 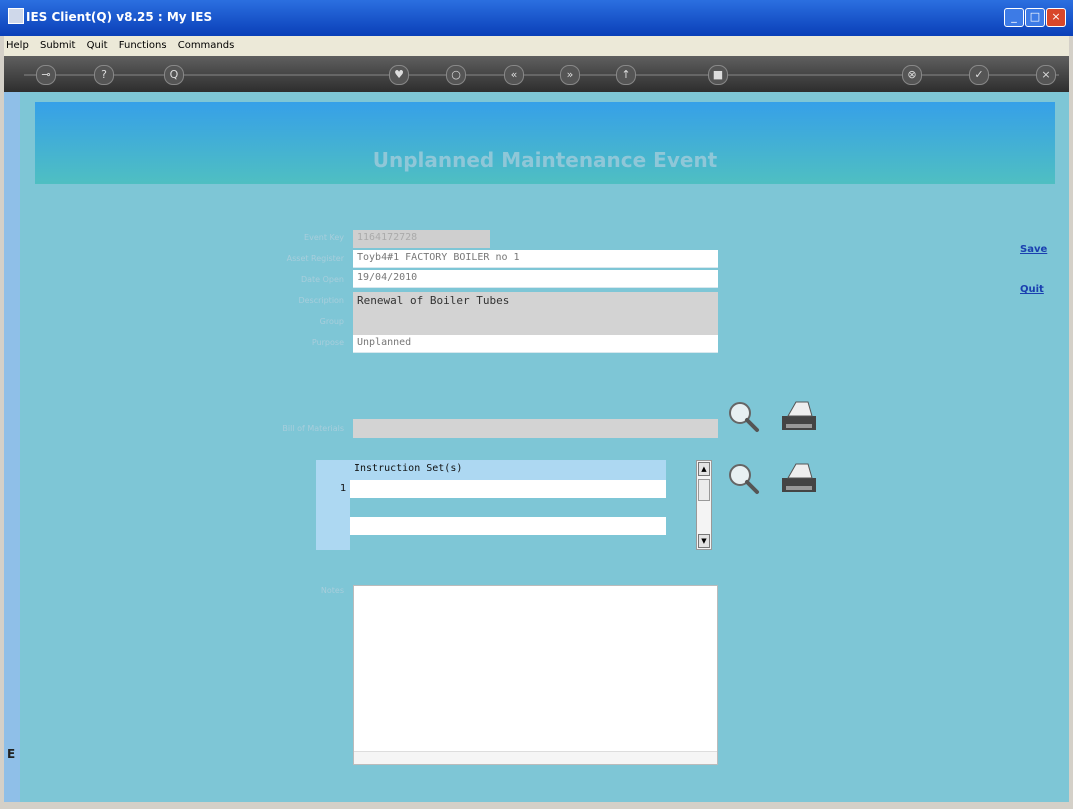 What do you see at coordinates (514, 75) in the screenshot?
I see `back-icon: «` at bounding box center [514, 75].